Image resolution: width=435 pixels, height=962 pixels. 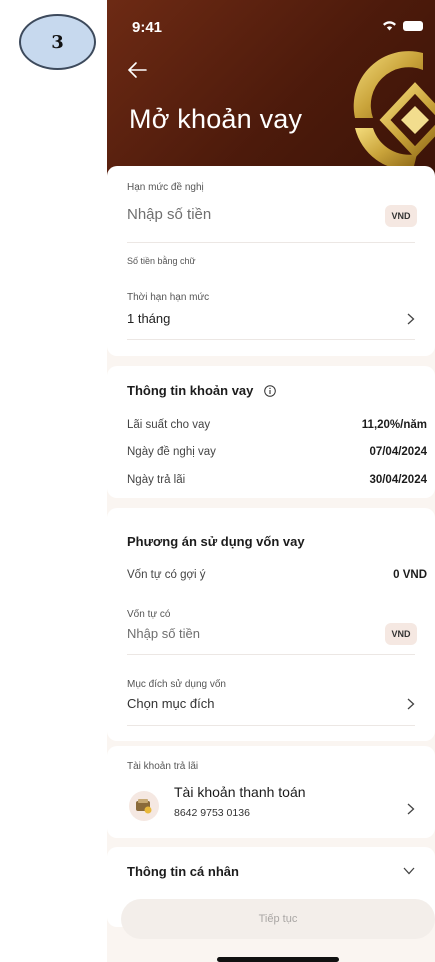 I want to click on capital-plan-title: Phương án sử dụng vốn vay, so click(x=216, y=541).